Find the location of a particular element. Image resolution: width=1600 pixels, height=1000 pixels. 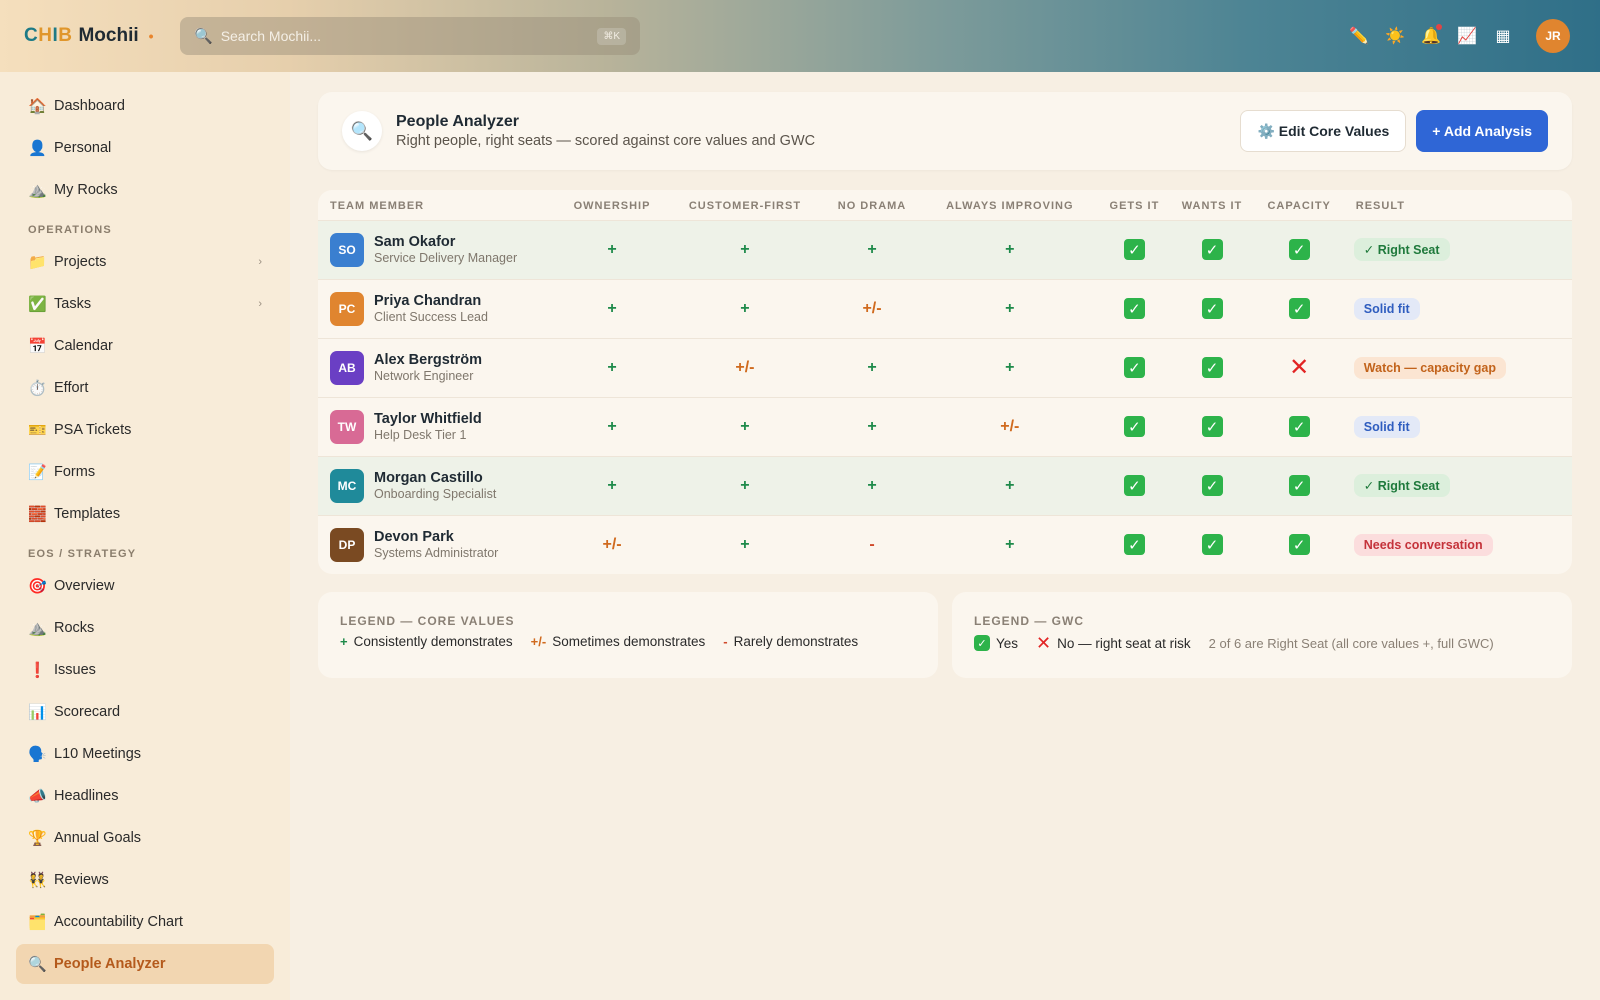

sidebar-item-tasks: ✅ Tasks › is located at coordinates (145, 304).